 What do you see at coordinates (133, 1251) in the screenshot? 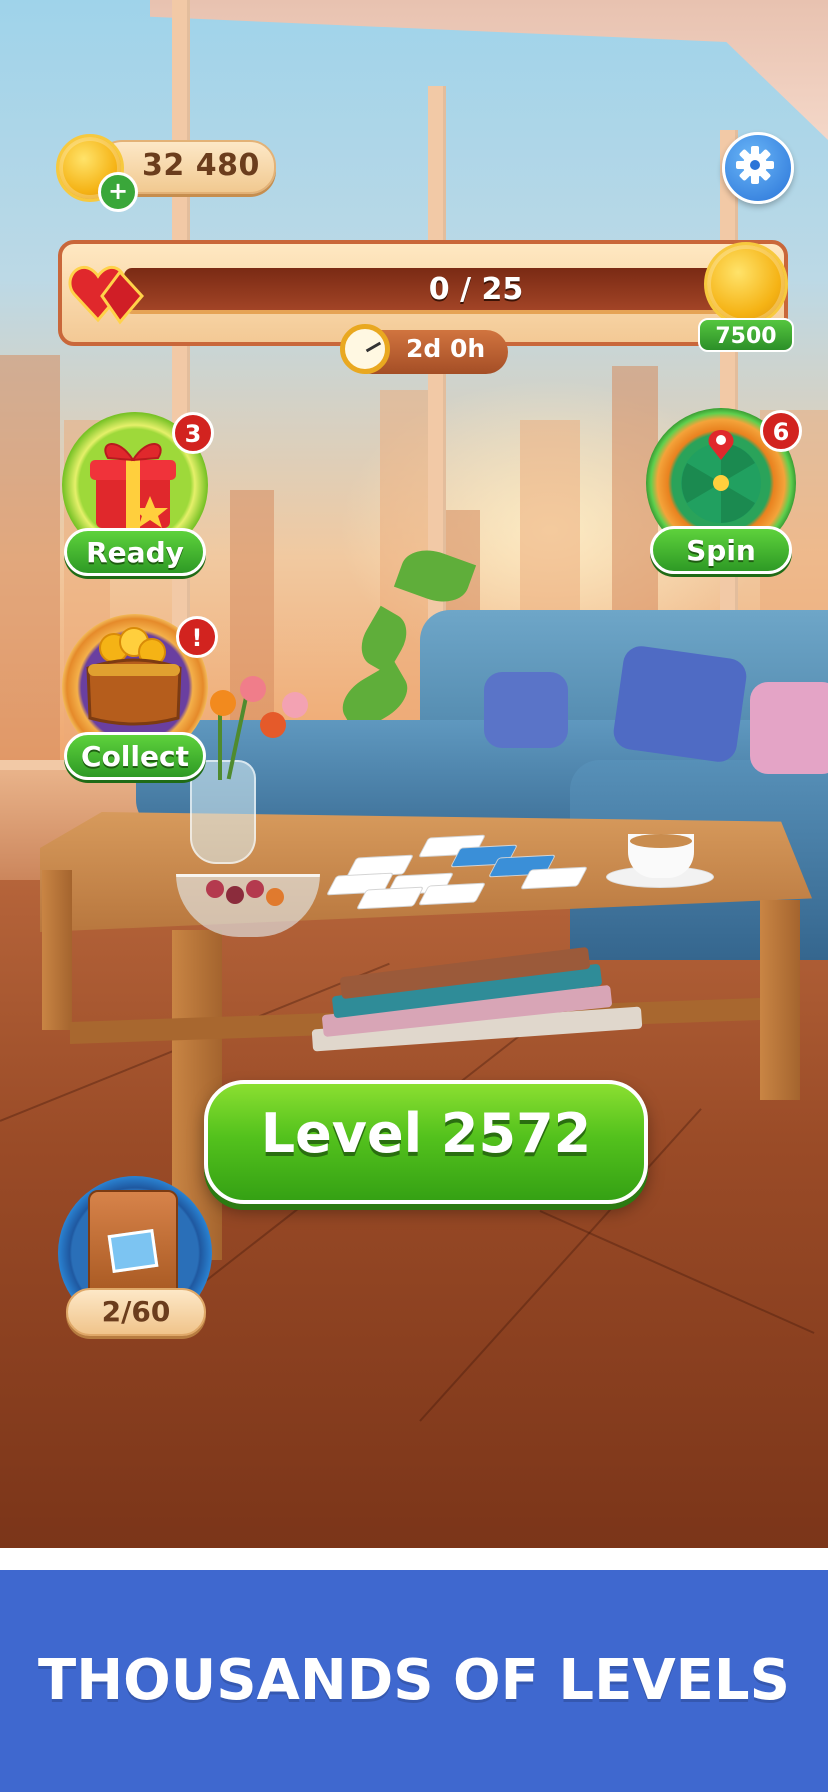
I see `photo-icon` at bounding box center [133, 1251].